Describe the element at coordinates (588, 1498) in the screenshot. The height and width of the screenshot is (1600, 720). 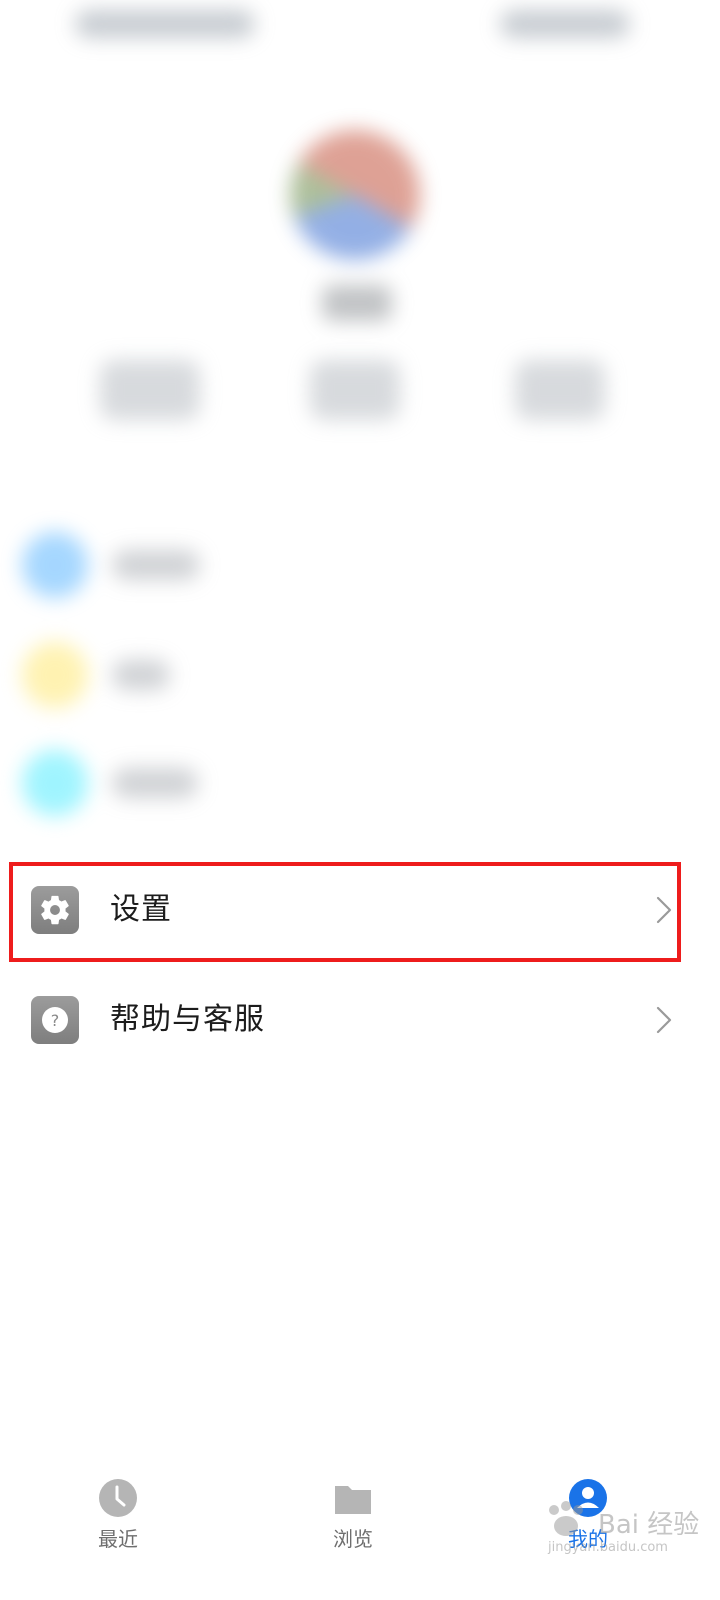
I see `user-icon` at that location.